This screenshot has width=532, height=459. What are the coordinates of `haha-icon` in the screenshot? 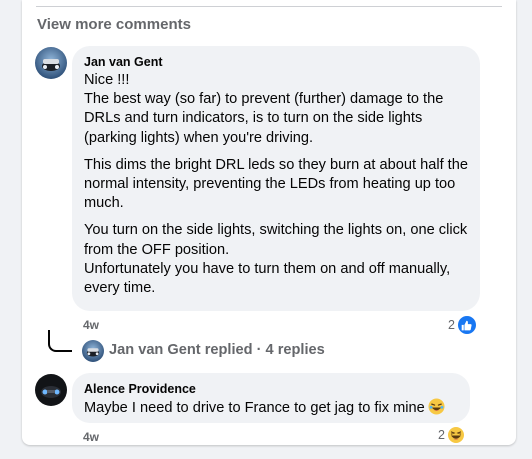 It's located at (455, 435).